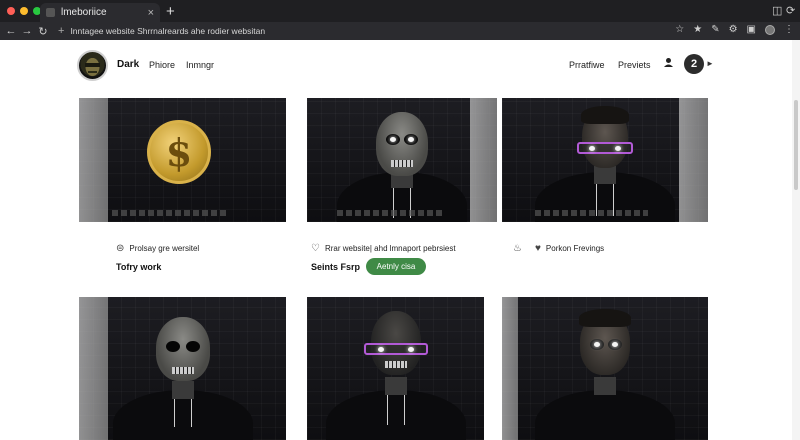 The image size is (800, 440). Describe the element at coordinates (120, 248) in the screenshot. I see `coin-icon: ⊜` at that location.